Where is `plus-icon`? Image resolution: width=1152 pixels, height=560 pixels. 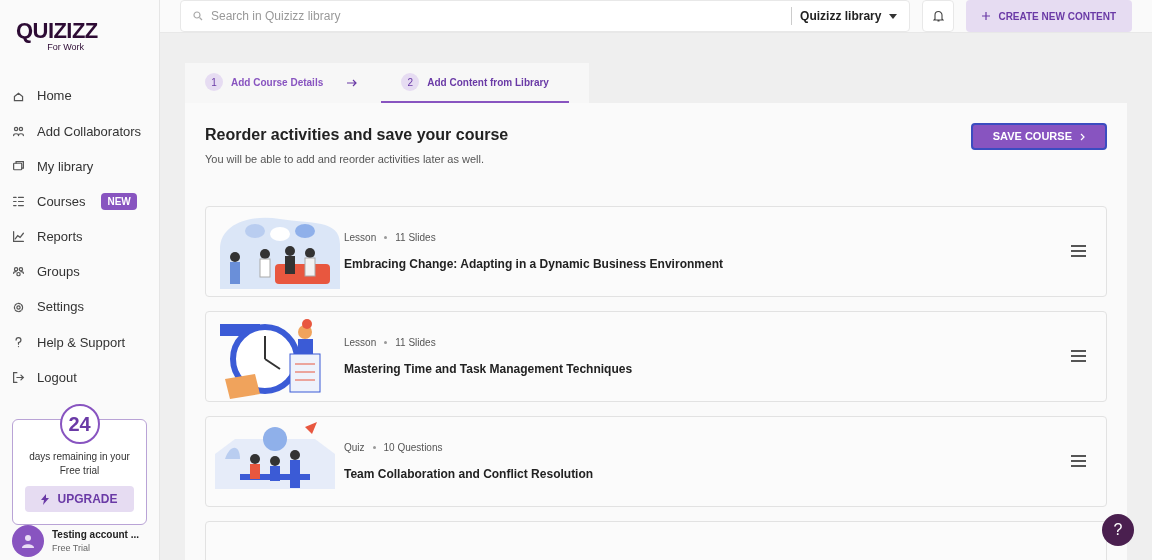
plus-icon is located at coordinates (986, 16).